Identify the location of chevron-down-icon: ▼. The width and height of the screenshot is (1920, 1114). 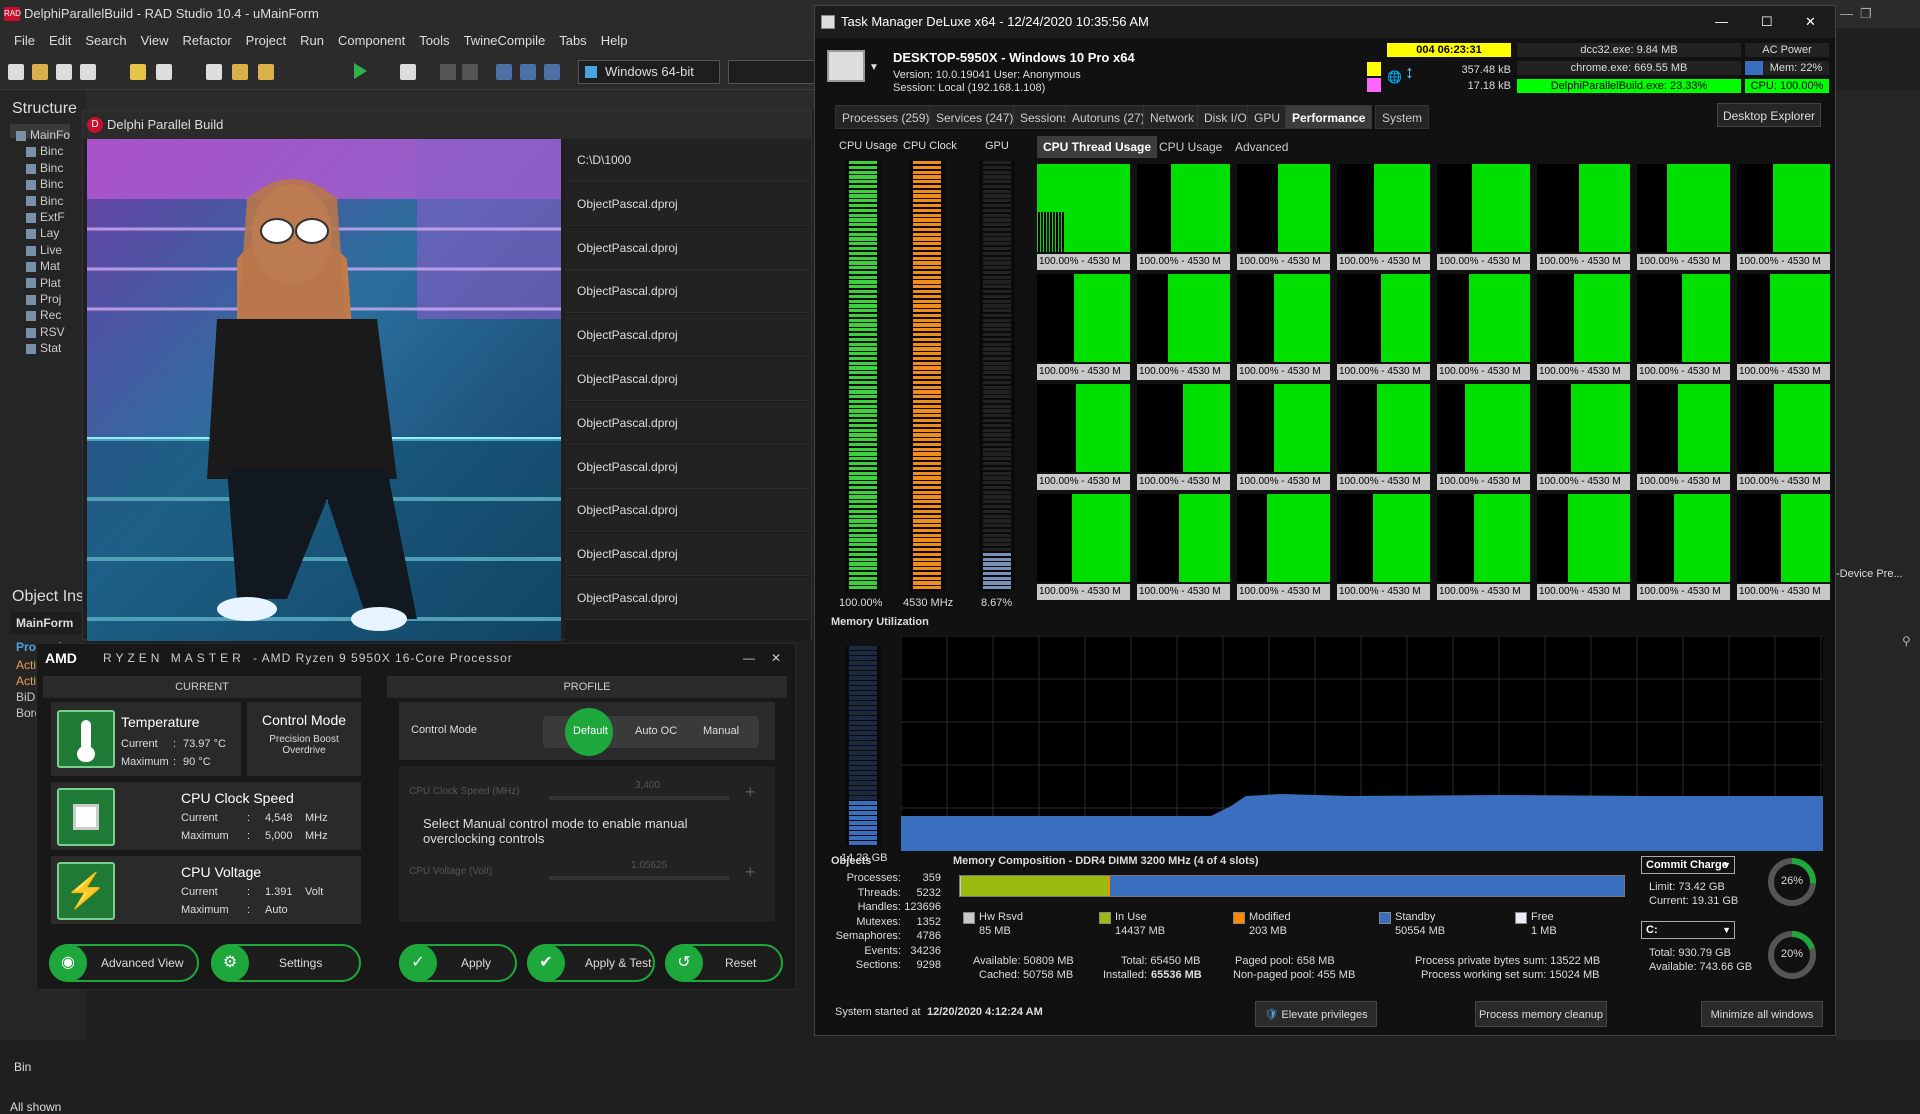
(874, 67).